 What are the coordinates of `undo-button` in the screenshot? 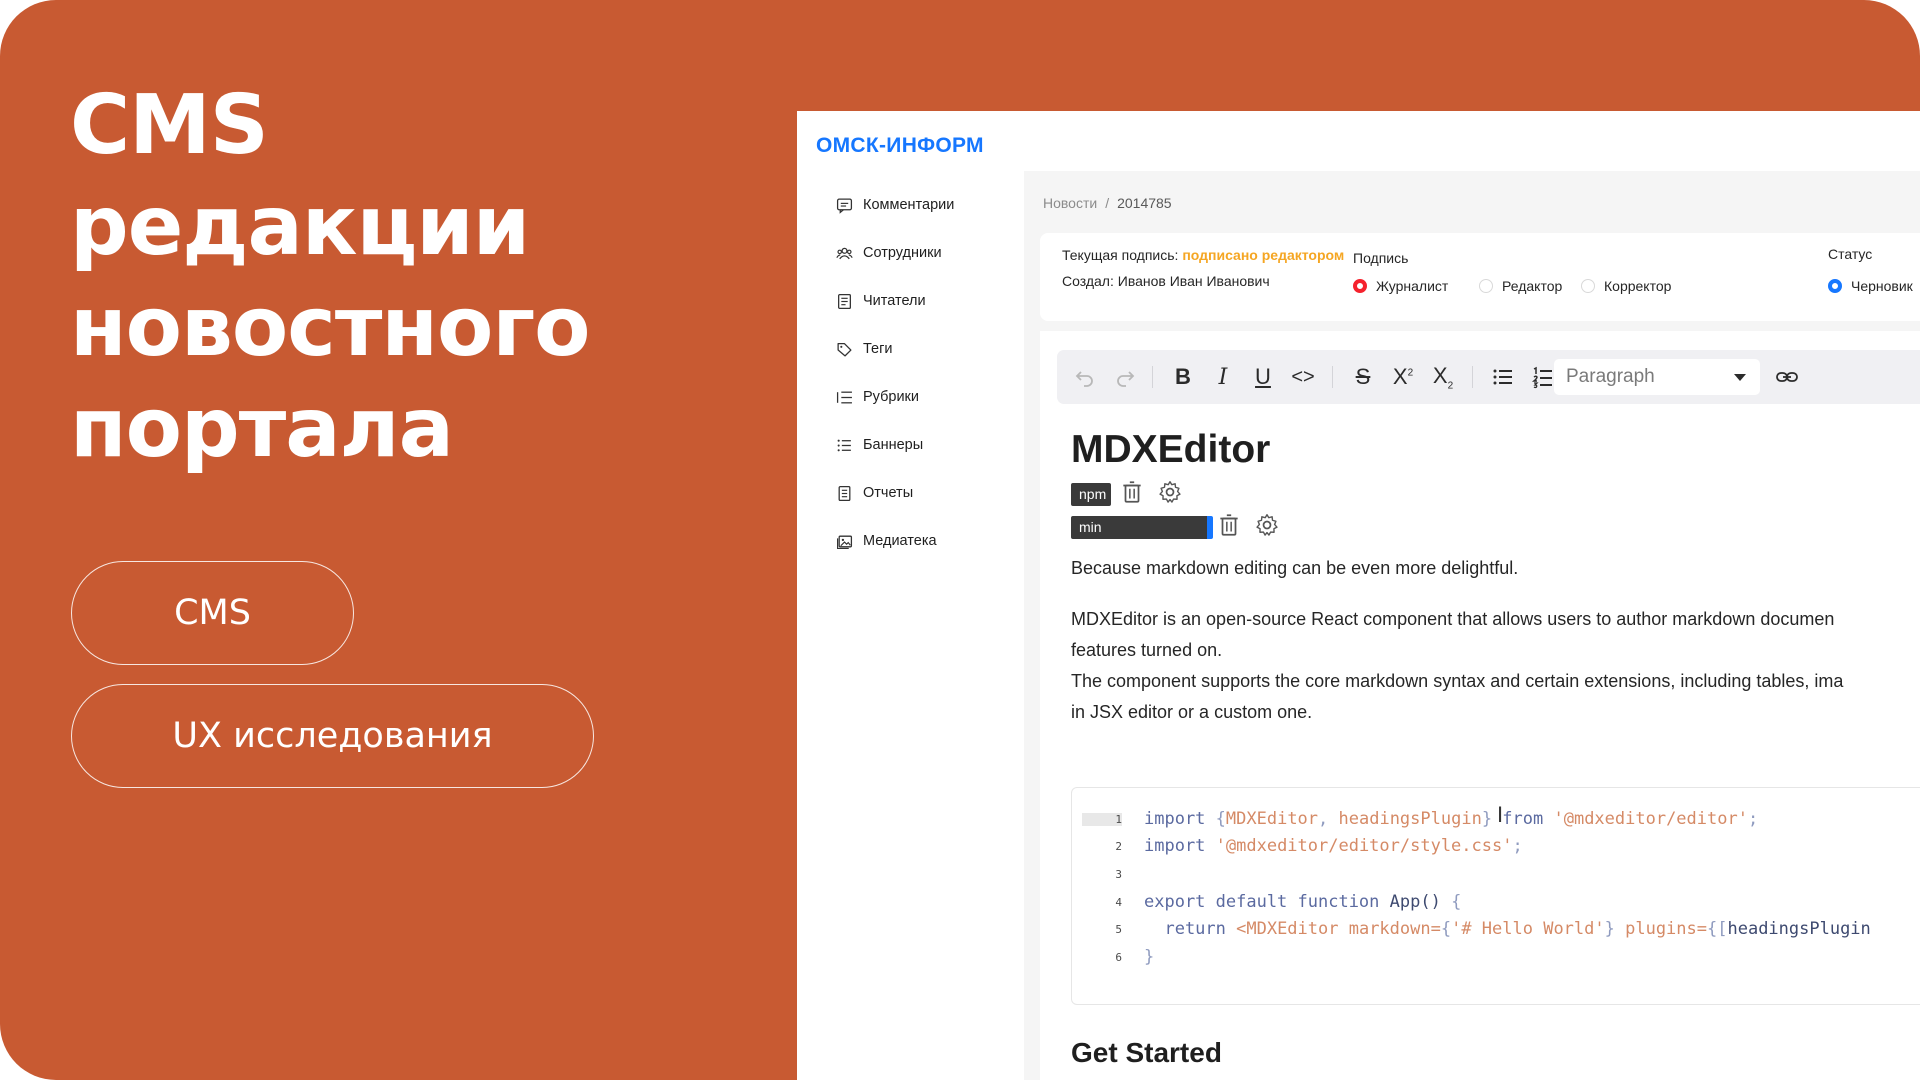 It's located at (1085, 377).